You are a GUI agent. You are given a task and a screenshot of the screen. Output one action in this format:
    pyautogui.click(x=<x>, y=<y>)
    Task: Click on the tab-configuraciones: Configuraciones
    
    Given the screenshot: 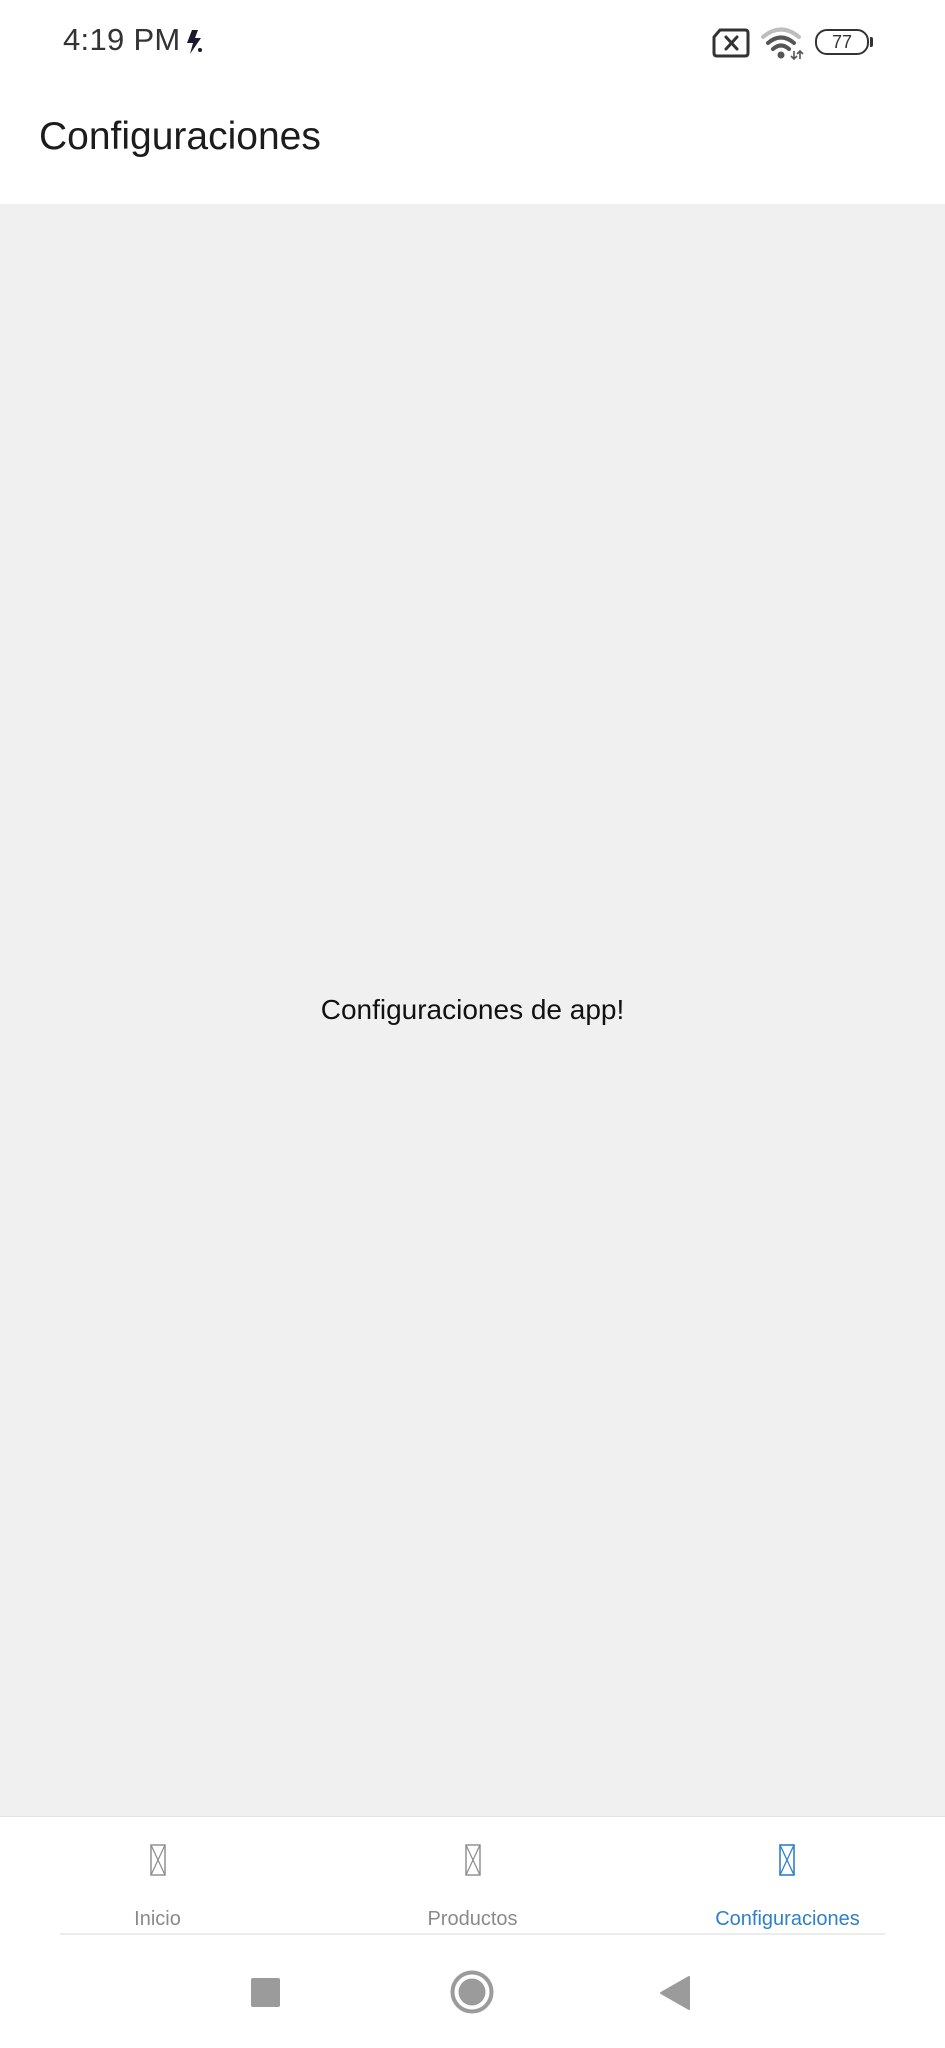 What is the action you would take?
    pyautogui.click(x=787, y=1876)
    